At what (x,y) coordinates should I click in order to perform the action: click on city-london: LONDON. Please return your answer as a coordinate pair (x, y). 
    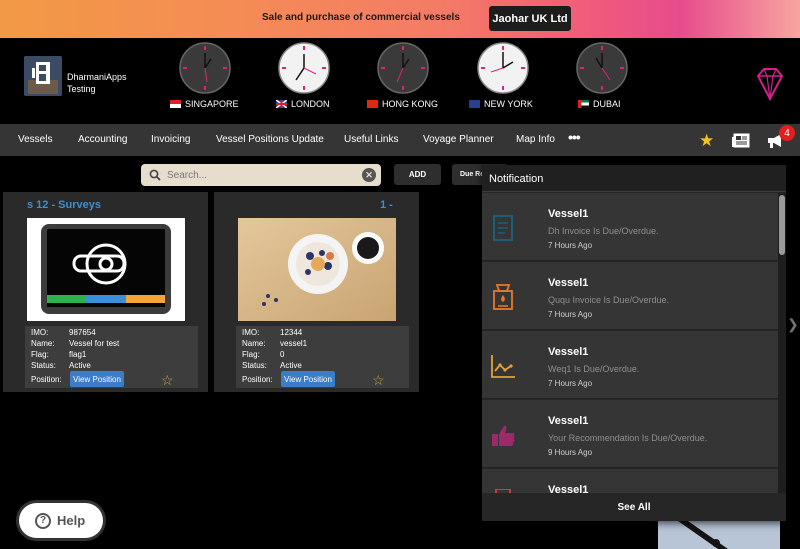
    Looking at the image, I should click on (303, 104).